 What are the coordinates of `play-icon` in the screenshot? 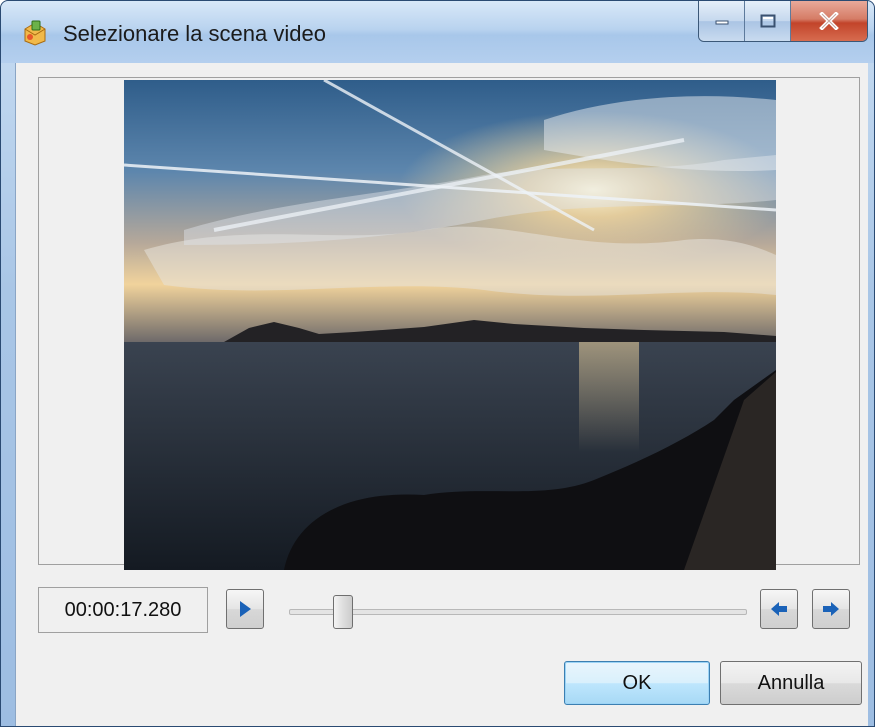 It's located at (245, 609).